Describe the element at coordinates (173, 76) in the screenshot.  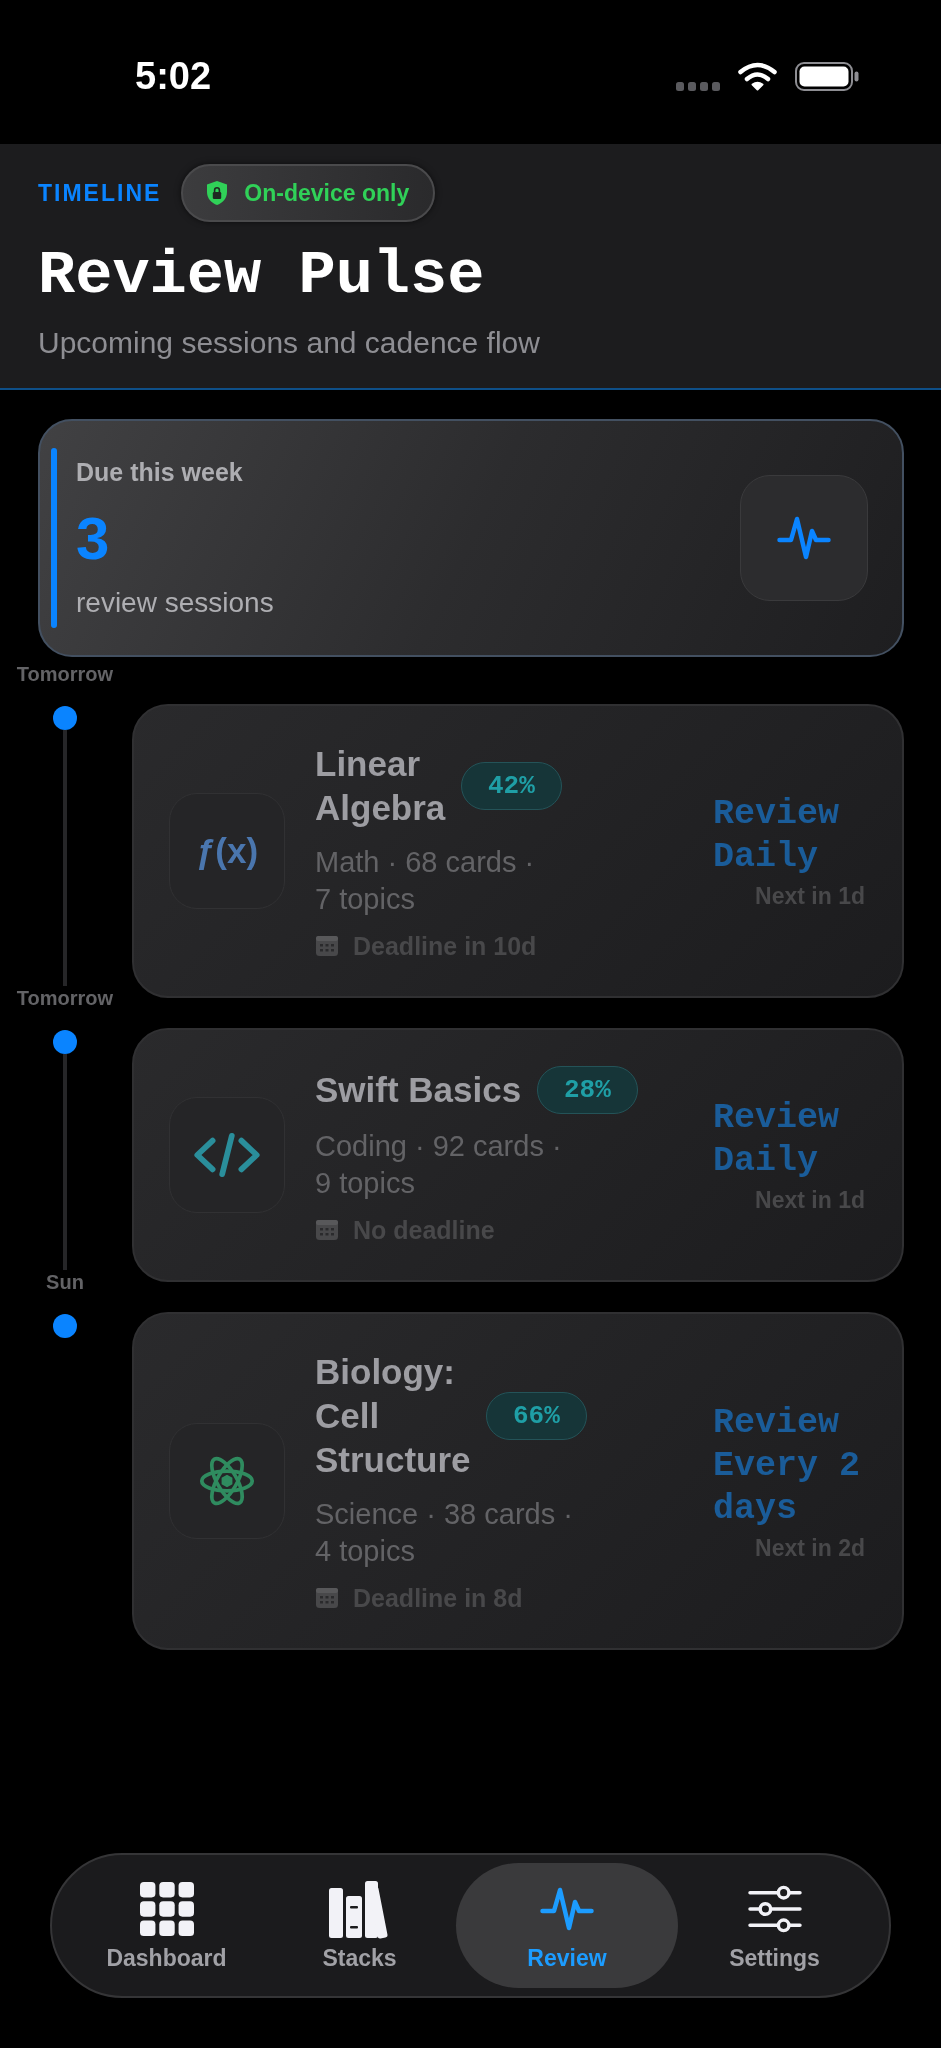
I see `status-time: 5:02` at that location.